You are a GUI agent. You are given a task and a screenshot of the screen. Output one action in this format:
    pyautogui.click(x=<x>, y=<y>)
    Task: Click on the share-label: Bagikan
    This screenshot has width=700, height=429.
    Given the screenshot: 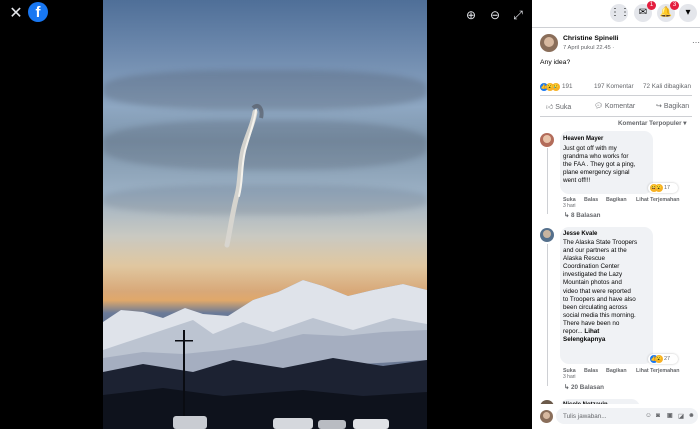 What is the action you would take?
    pyautogui.click(x=676, y=106)
    